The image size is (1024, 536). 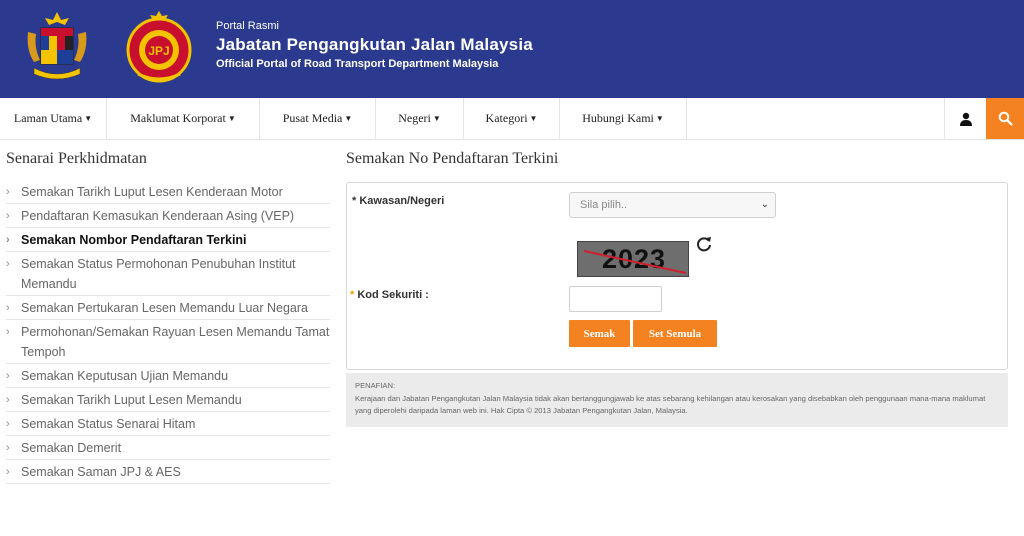 I want to click on semak-button: Semak, so click(x=599, y=333).